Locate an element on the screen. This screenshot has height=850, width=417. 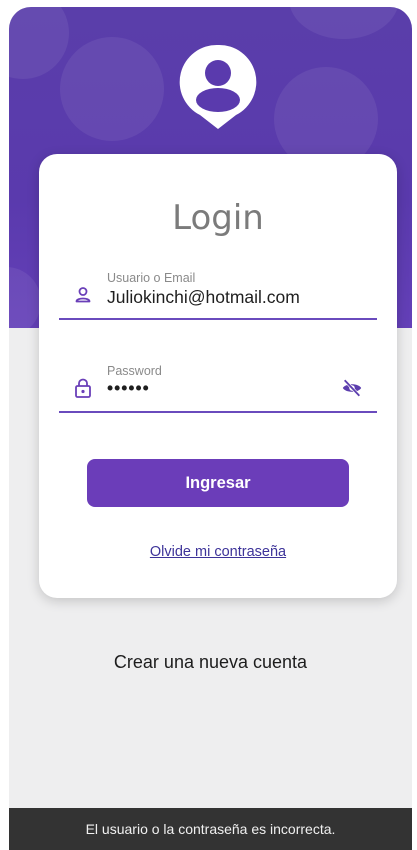
username-underline is located at coordinates (218, 319).